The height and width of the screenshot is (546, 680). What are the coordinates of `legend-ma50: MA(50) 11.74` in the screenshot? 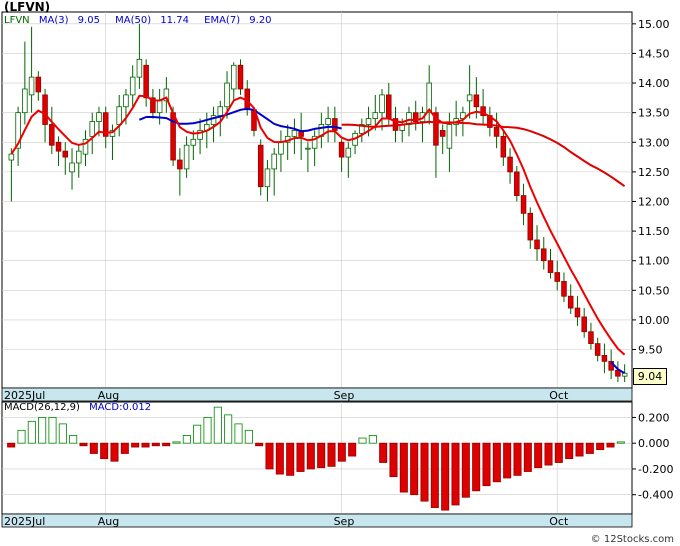 It's located at (155, 20).